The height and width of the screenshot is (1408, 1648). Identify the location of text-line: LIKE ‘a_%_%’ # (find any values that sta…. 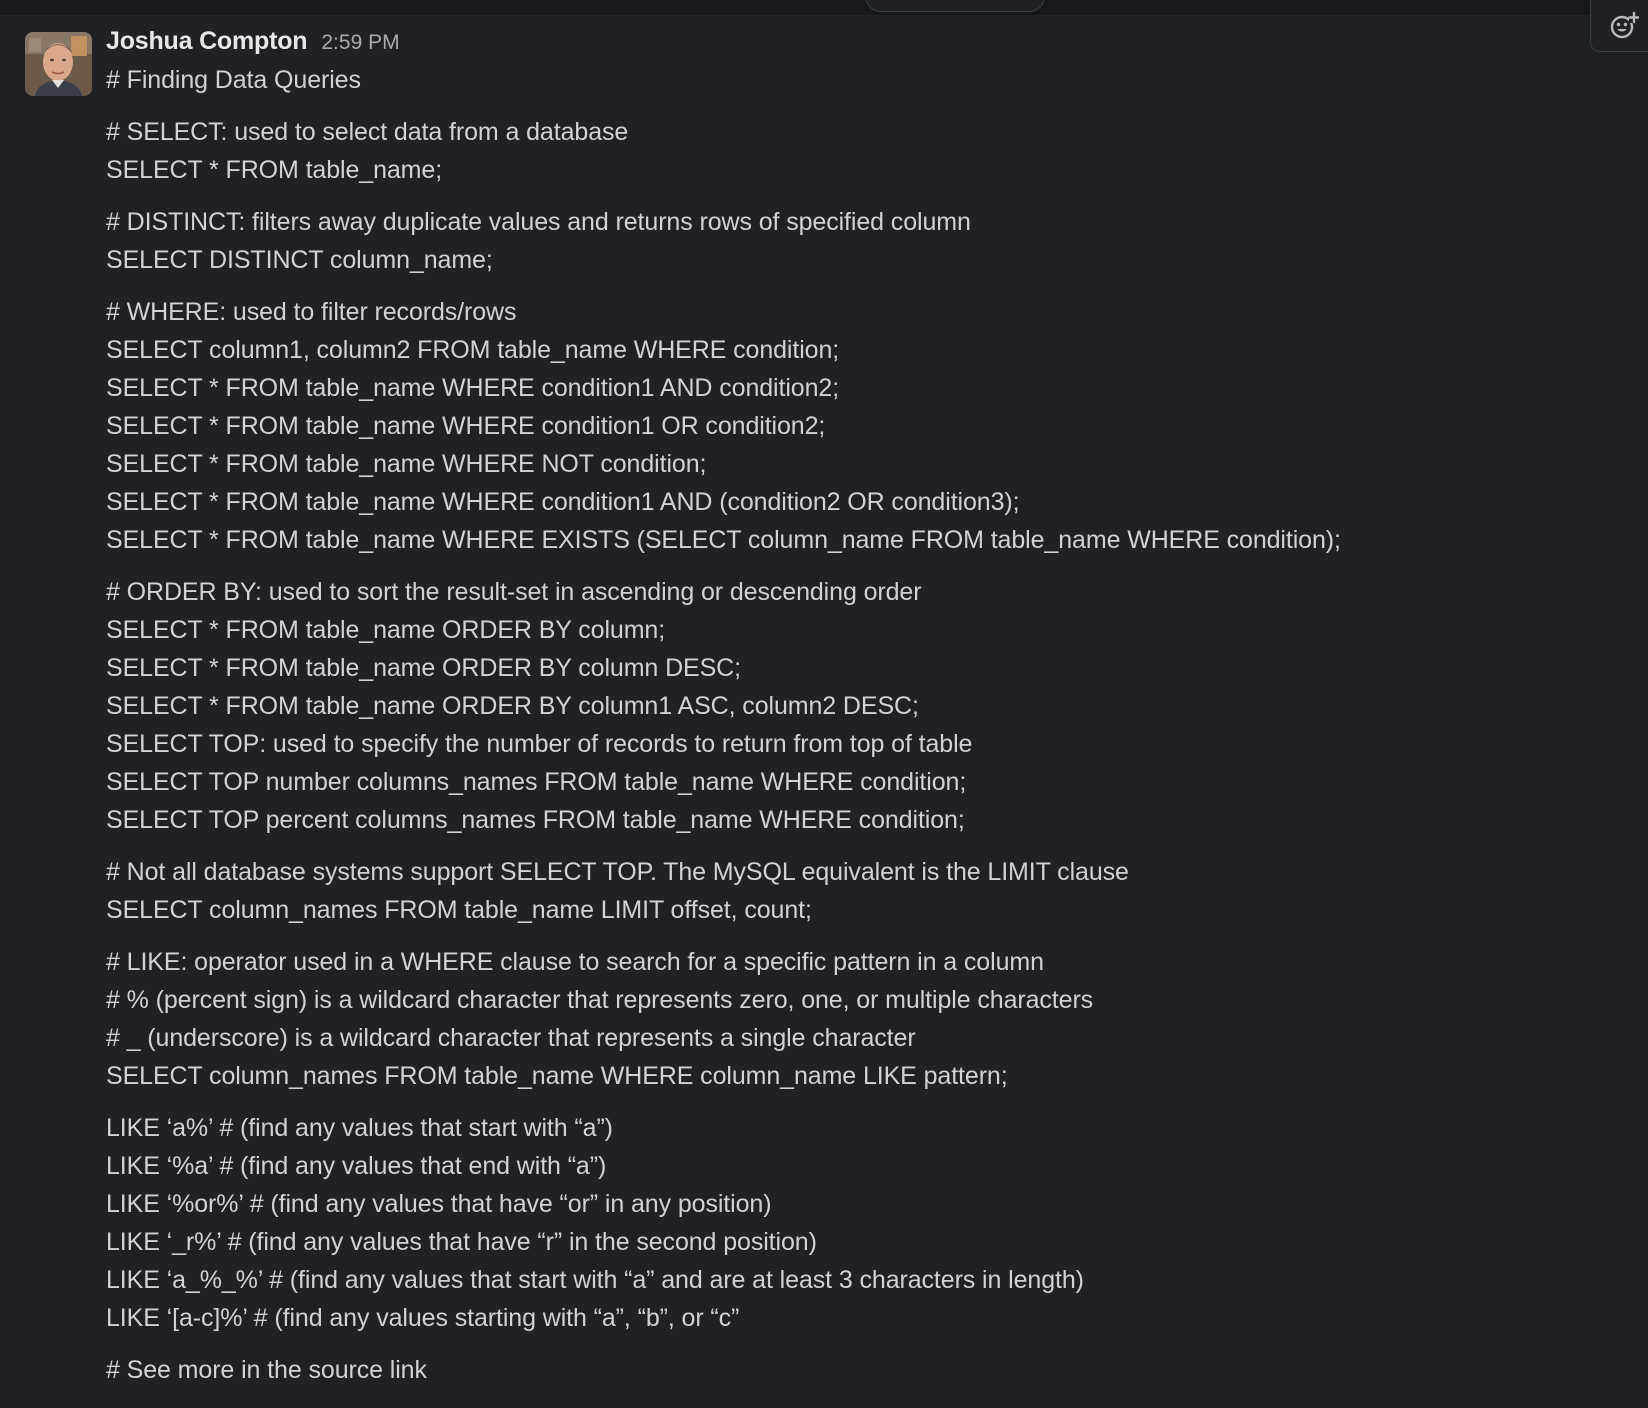
(595, 1280).